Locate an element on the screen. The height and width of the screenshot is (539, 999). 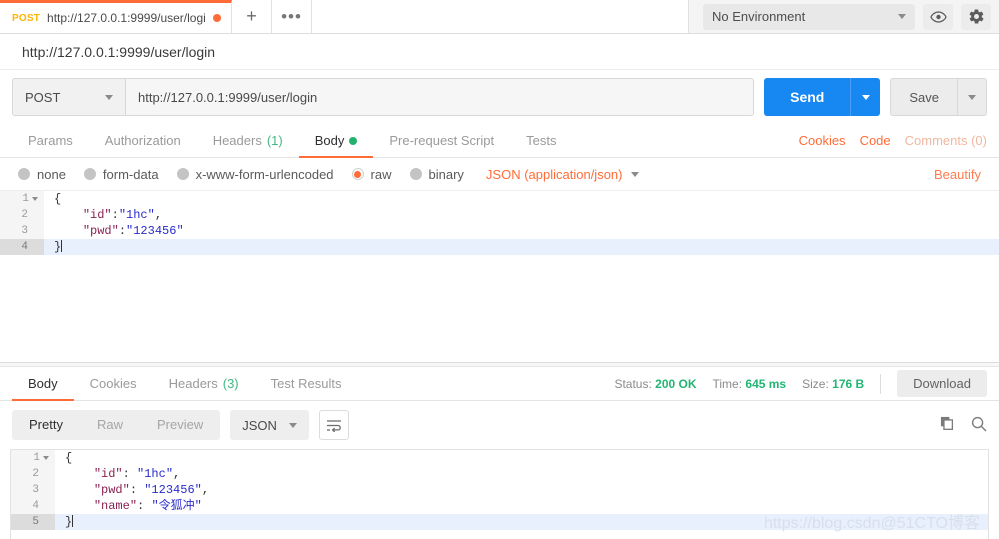
cookies-link: Cookies is located at coordinates (822, 140).